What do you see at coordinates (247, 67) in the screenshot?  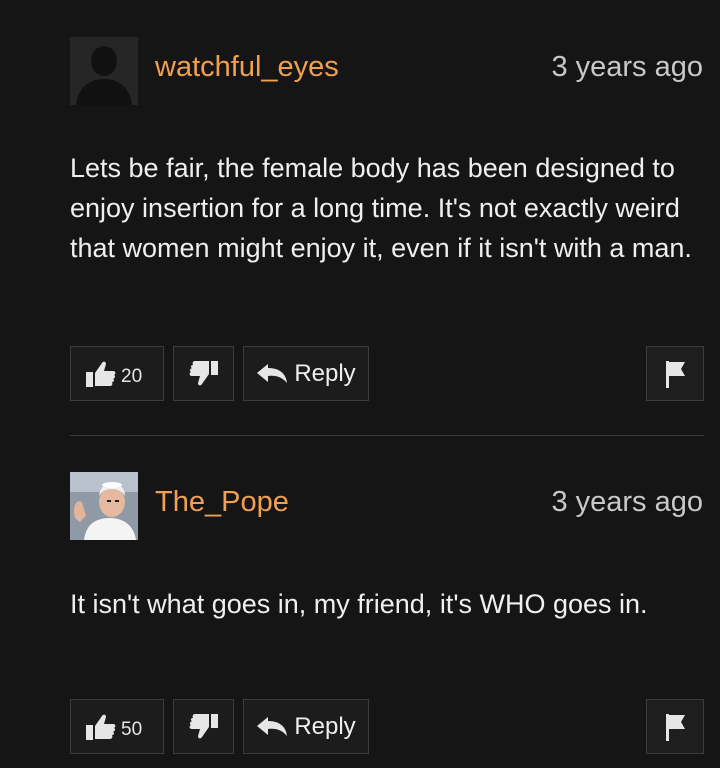 I see `username: watchful_eyes` at bounding box center [247, 67].